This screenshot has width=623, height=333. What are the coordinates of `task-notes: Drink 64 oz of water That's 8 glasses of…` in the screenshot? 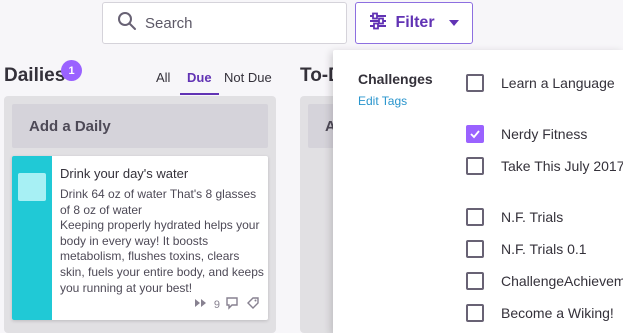 It's located at (162, 241).